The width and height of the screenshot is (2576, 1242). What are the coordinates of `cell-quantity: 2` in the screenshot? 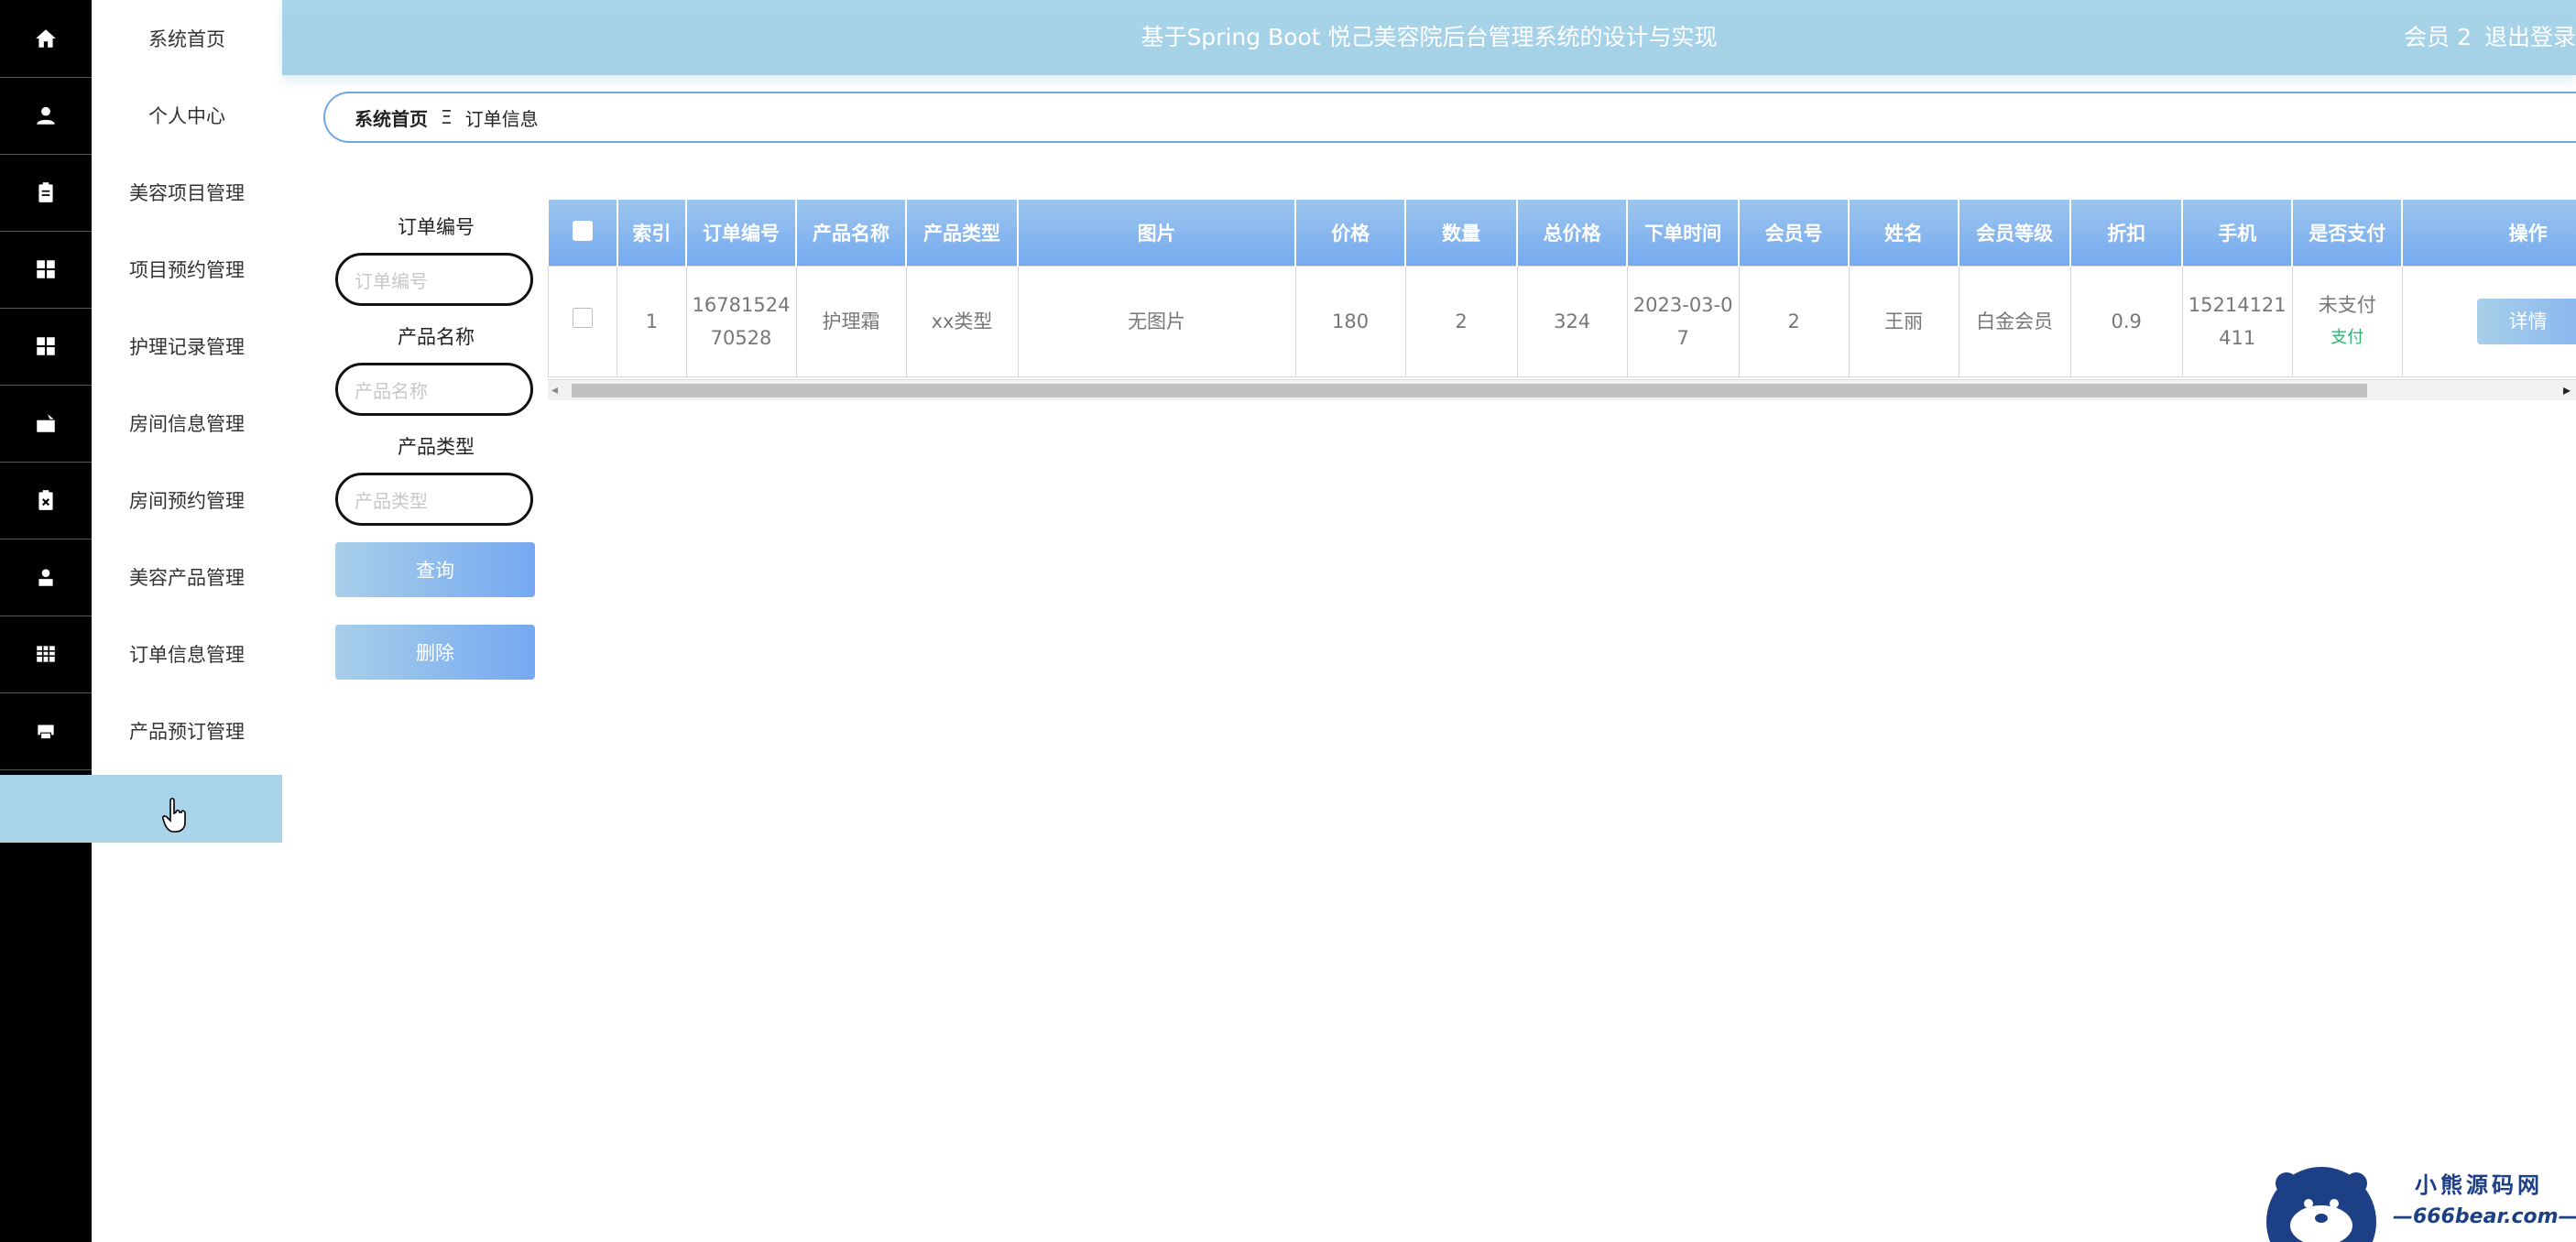 It's located at (1461, 321).